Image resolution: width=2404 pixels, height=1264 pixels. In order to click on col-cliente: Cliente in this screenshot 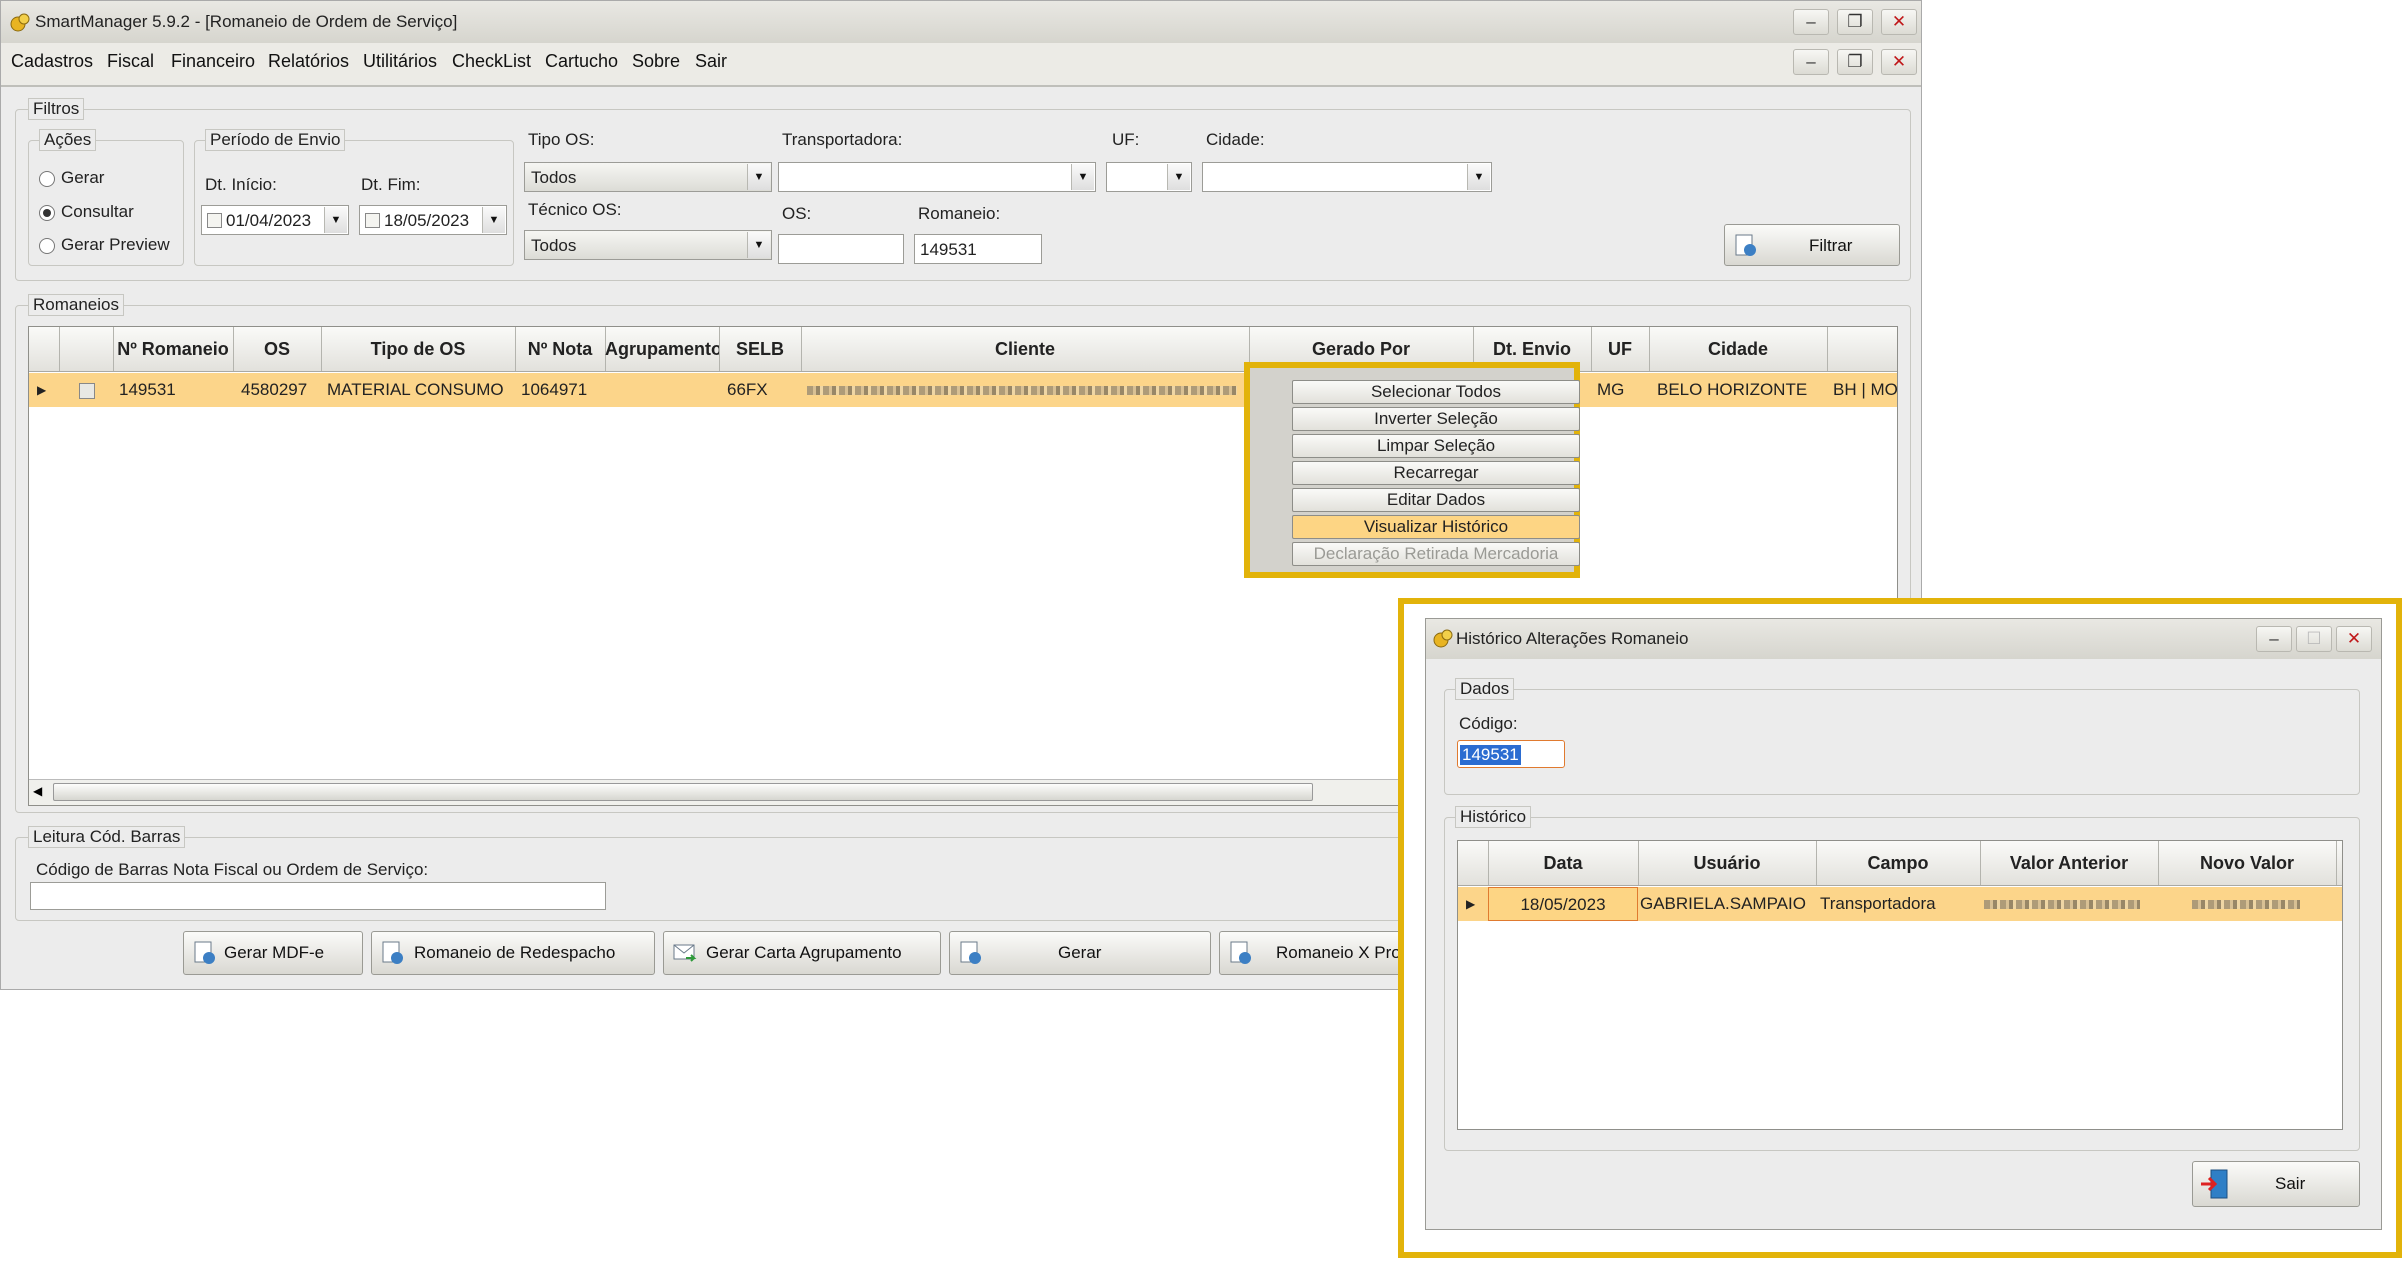, I will do `click(1025, 349)`.